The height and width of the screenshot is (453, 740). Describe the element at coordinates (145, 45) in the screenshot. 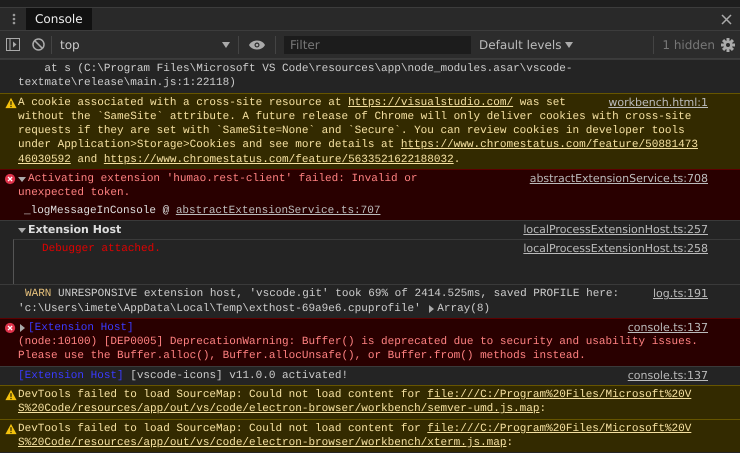

I see `context-dropdown: top` at that location.